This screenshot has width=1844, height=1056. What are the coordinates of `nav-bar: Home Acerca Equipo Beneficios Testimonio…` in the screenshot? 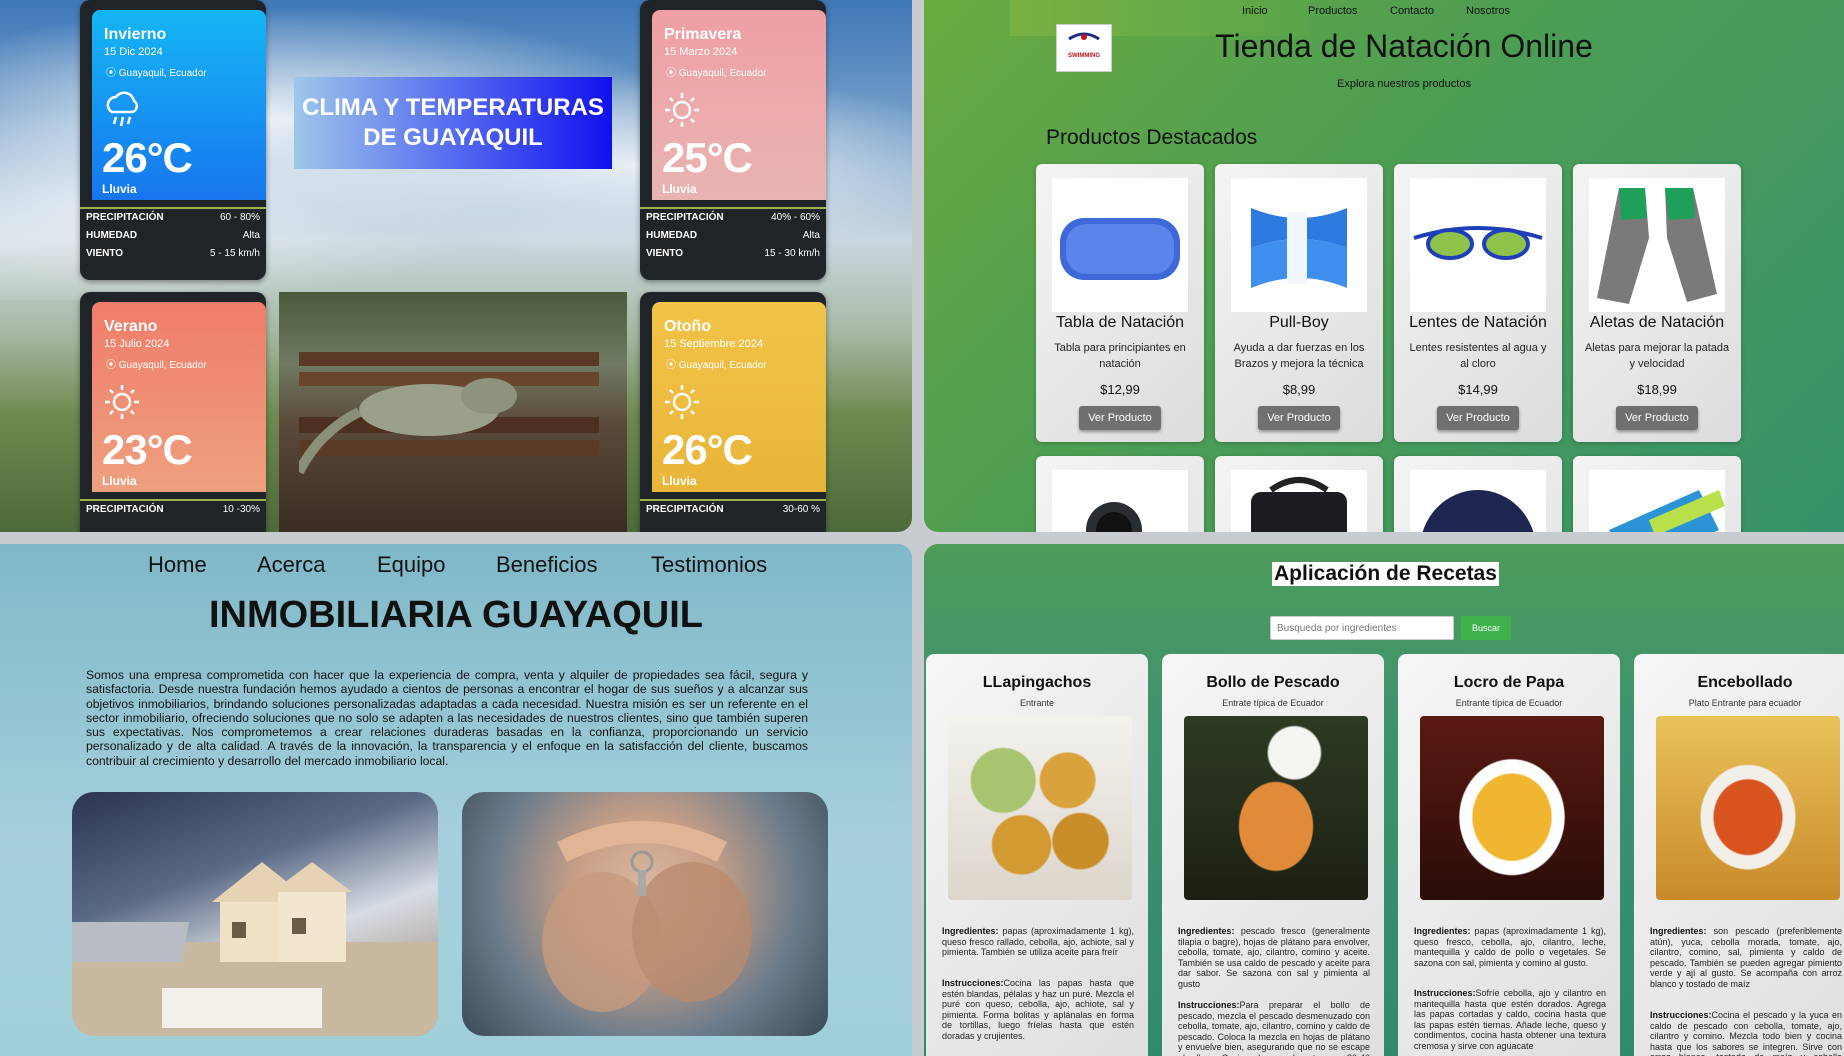 It's located at (456, 567).